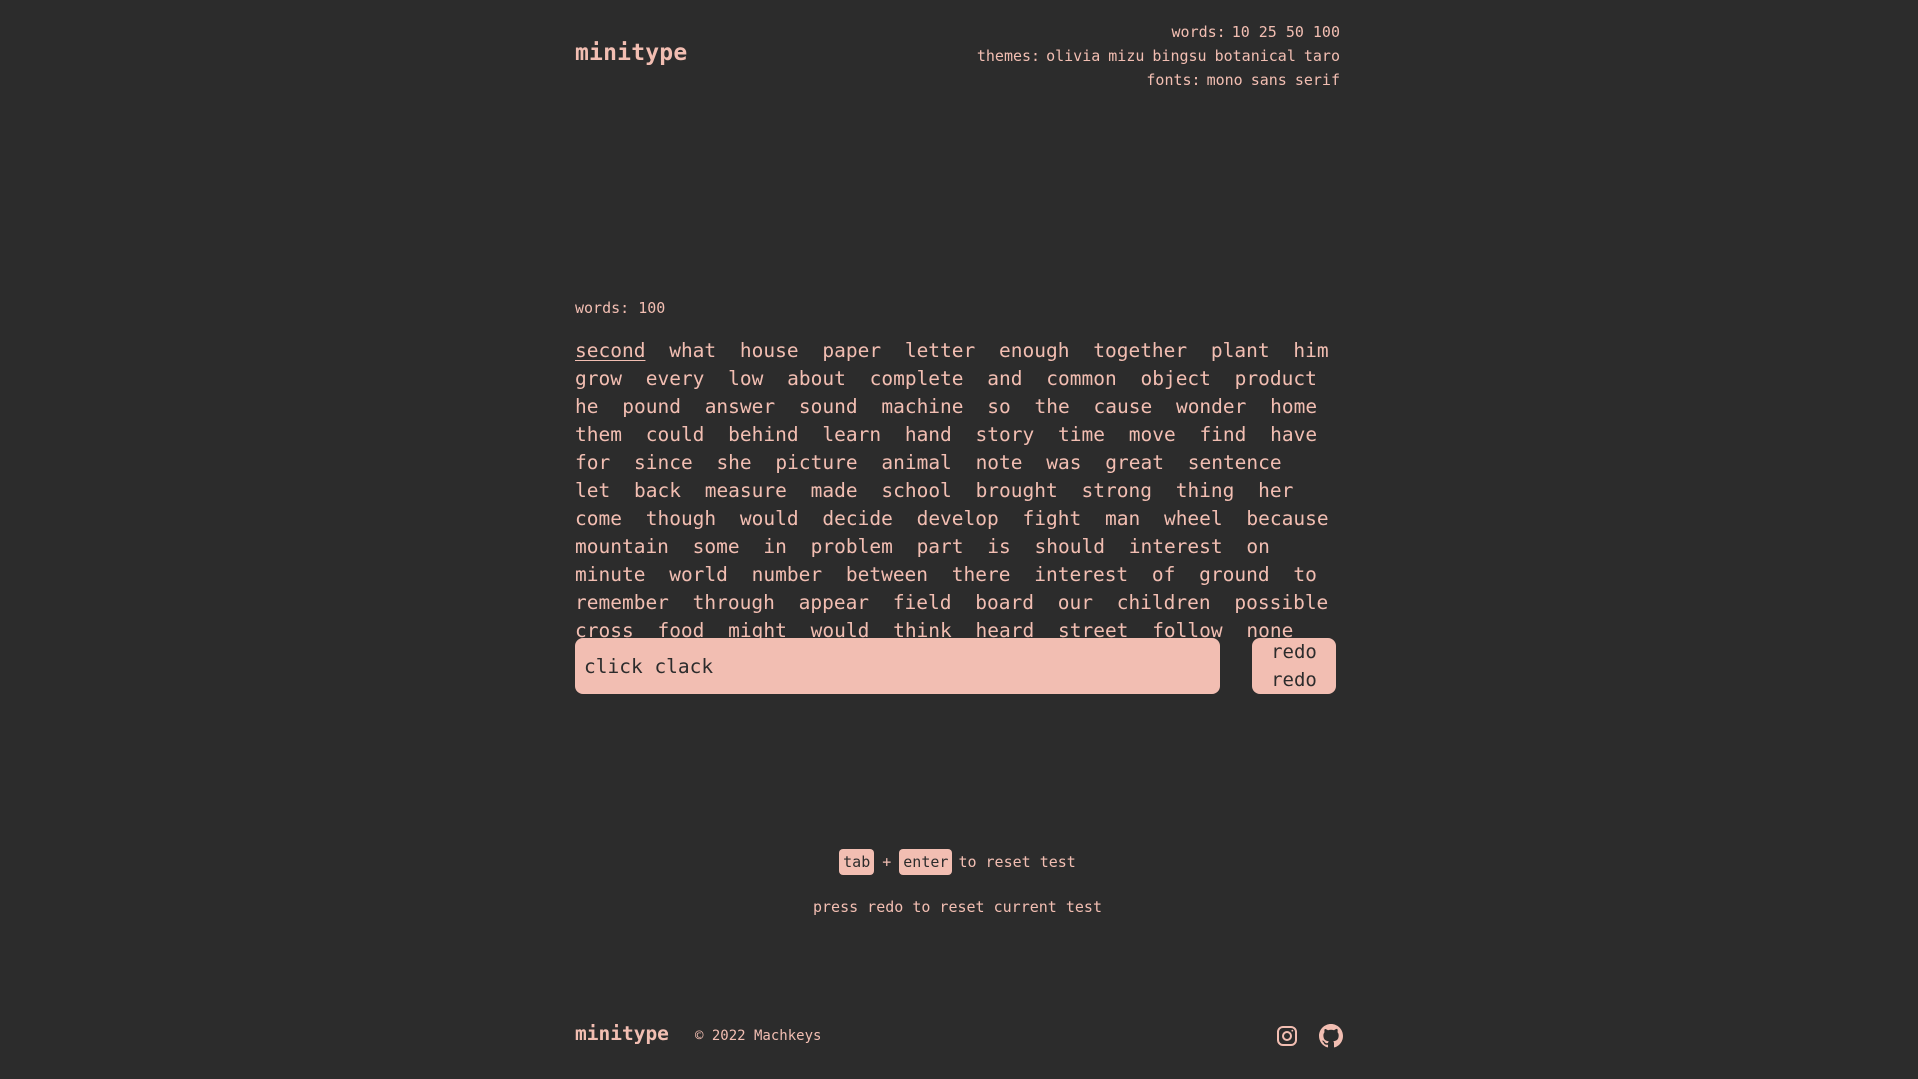 The width and height of the screenshot is (1918, 1079). I want to click on test-word: so, so click(999, 406).